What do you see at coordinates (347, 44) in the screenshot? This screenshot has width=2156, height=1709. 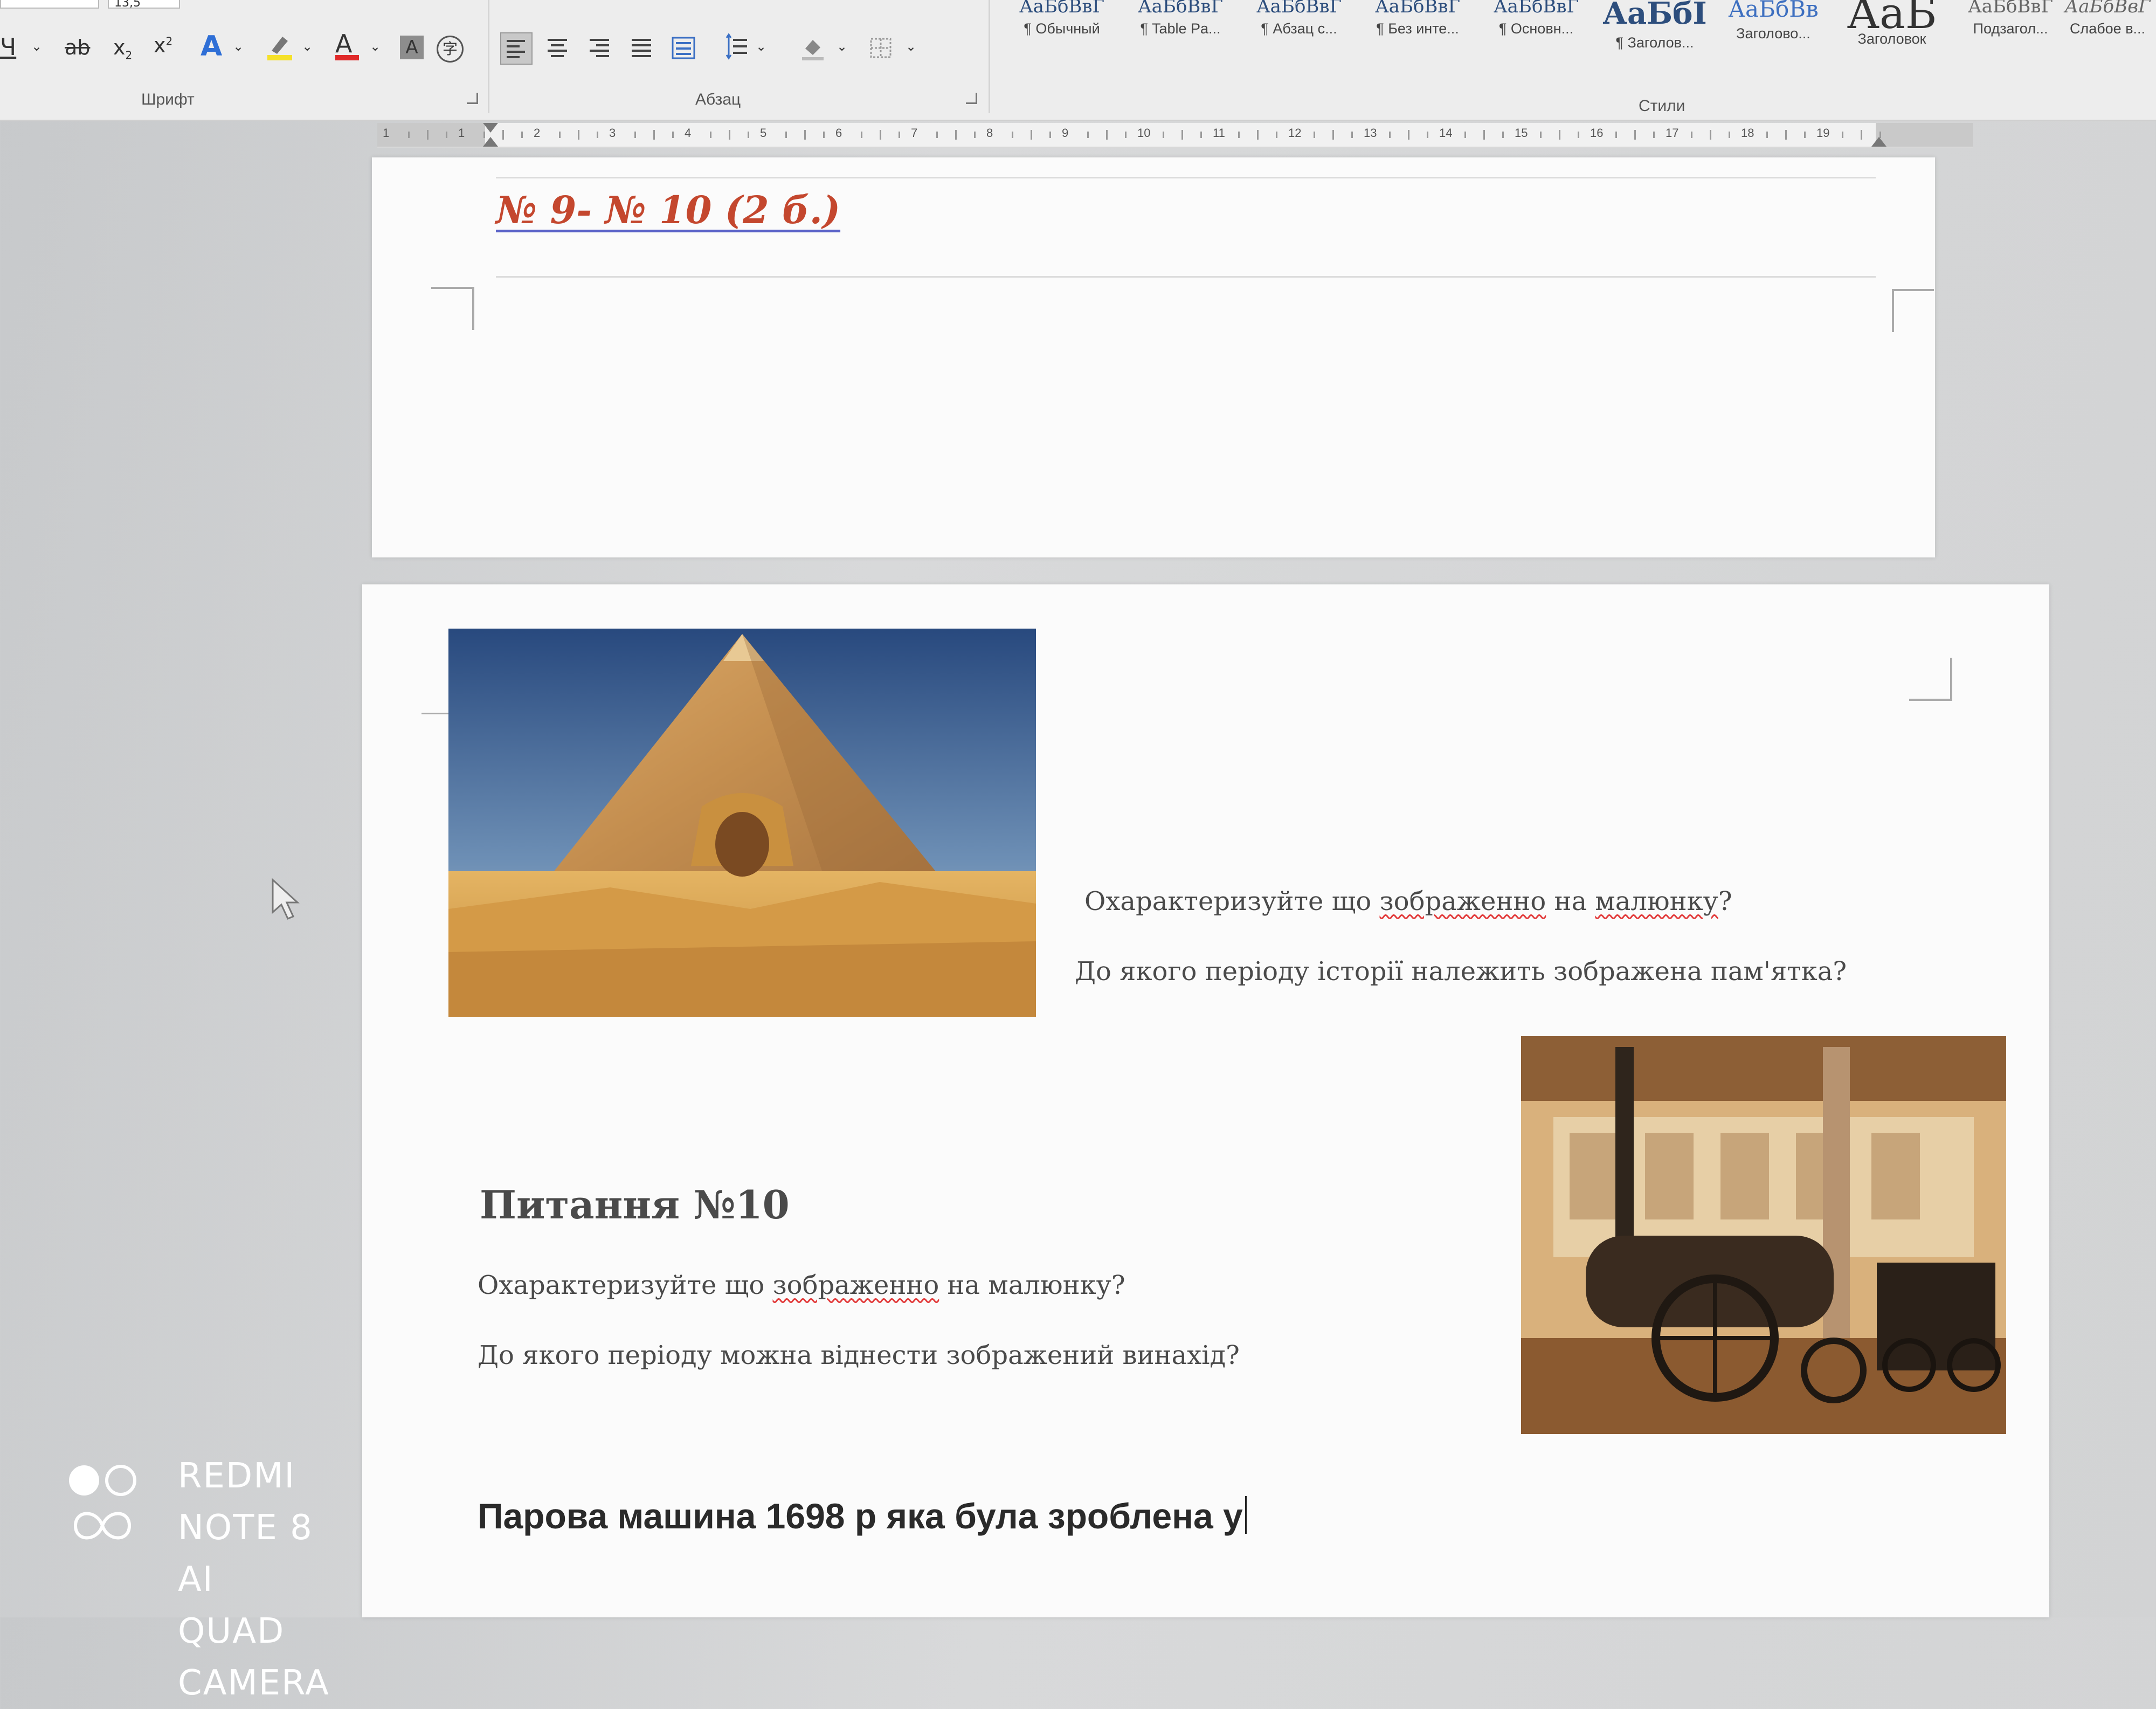 I see `font-color-icon: A` at bounding box center [347, 44].